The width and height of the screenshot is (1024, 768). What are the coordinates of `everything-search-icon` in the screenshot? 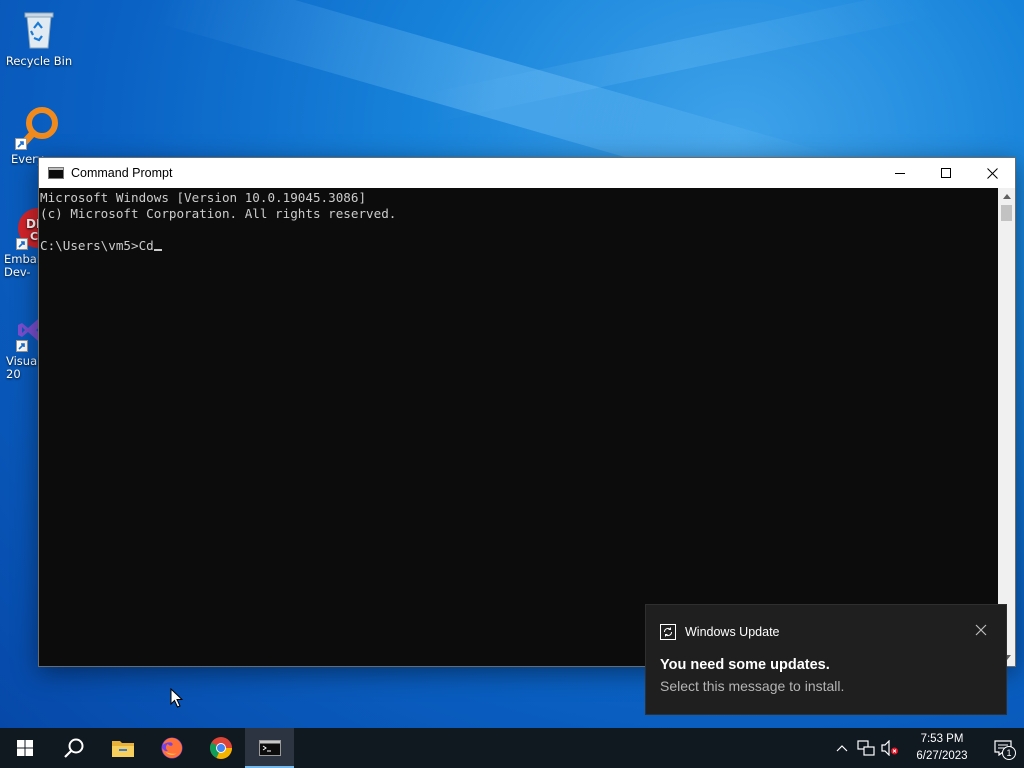 It's located at (37, 128).